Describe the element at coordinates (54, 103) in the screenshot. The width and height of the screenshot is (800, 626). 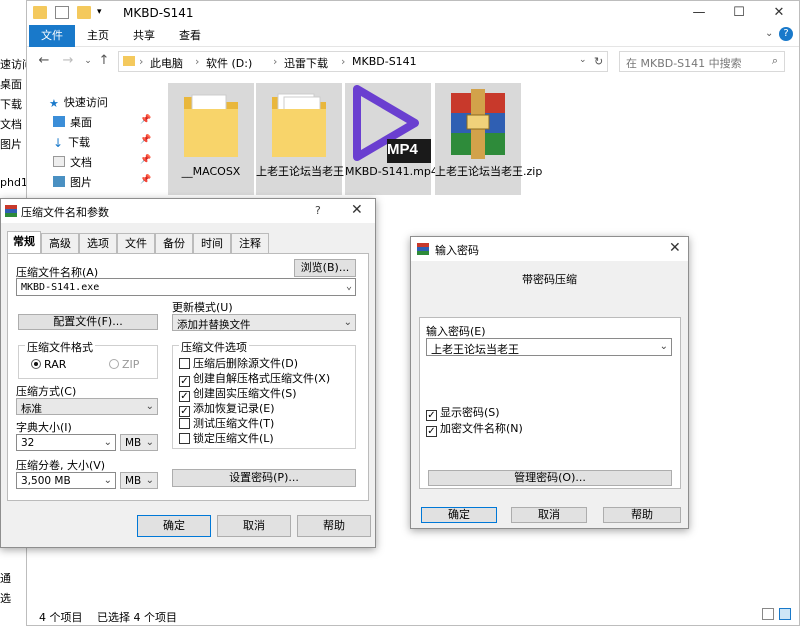
I see `star-icon: ★` at that location.